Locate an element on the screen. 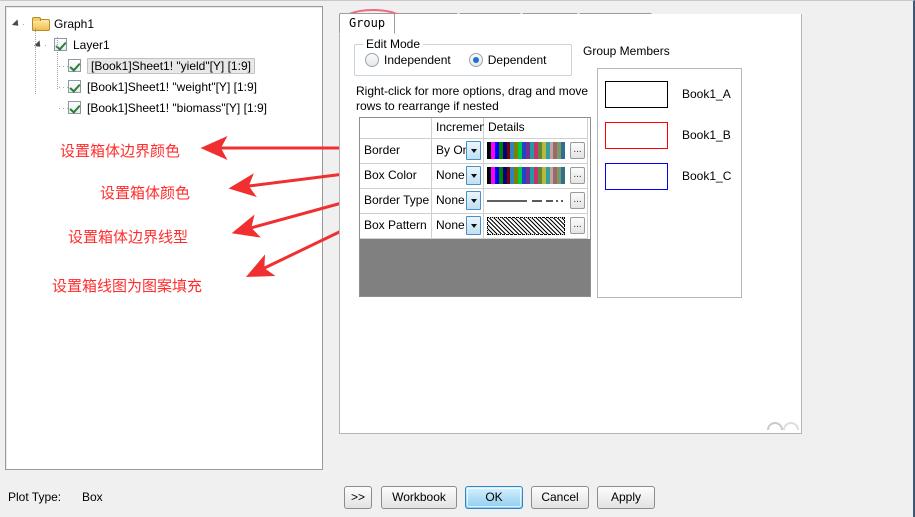 The image size is (915, 517). grid-header-details: Details is located at coordinates (536, 128).